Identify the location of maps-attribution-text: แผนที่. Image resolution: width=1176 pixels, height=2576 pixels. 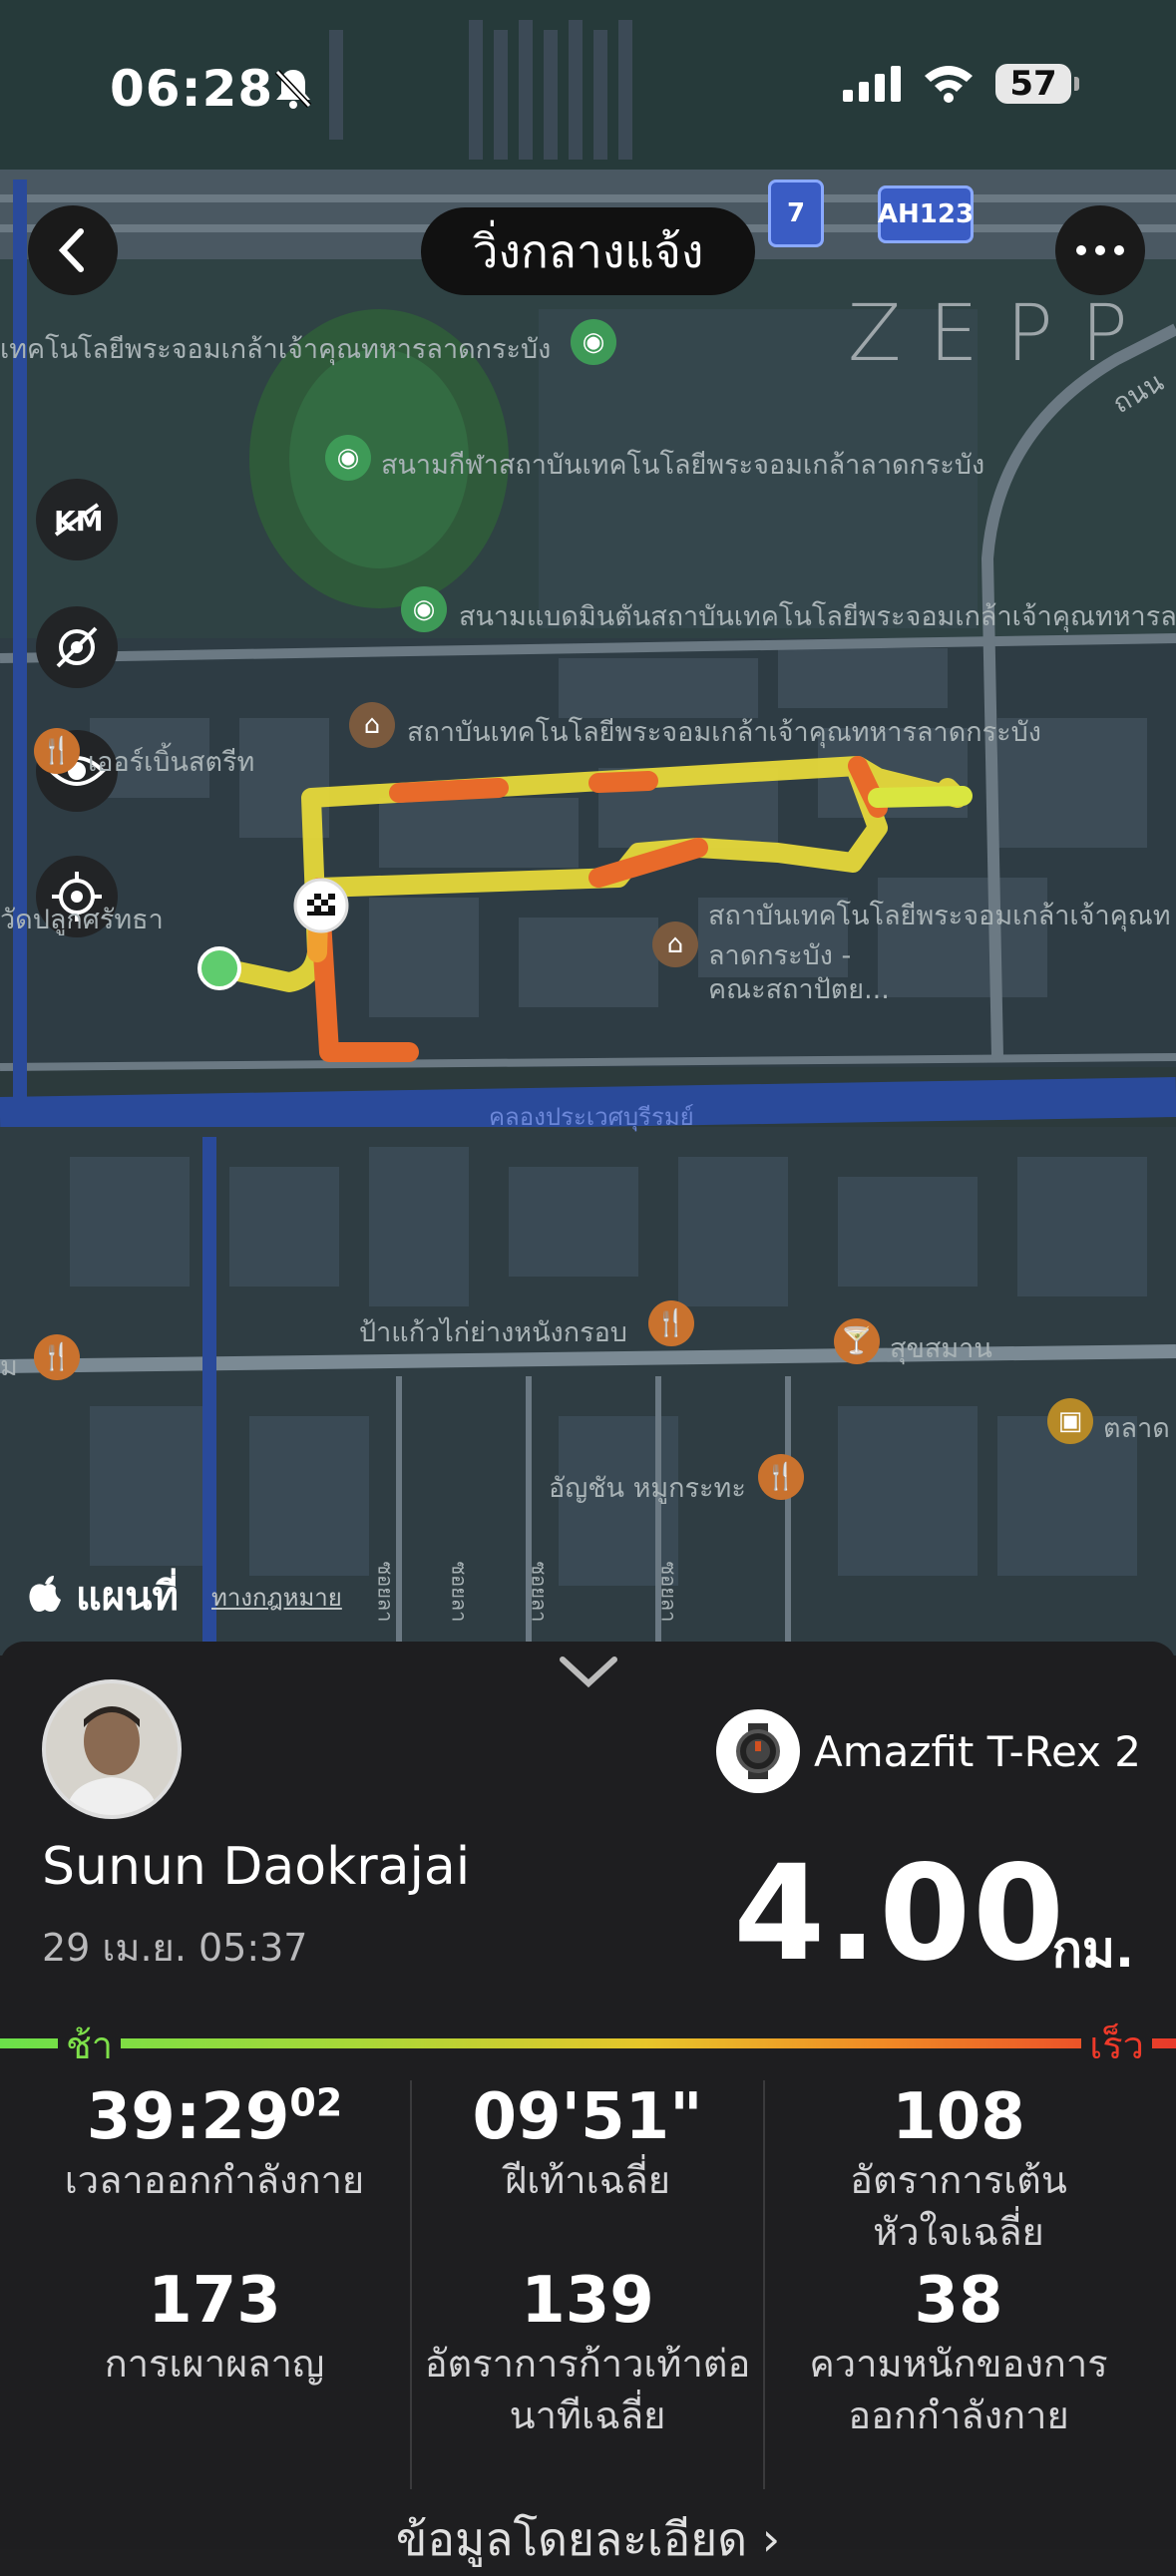
(127, 1597).